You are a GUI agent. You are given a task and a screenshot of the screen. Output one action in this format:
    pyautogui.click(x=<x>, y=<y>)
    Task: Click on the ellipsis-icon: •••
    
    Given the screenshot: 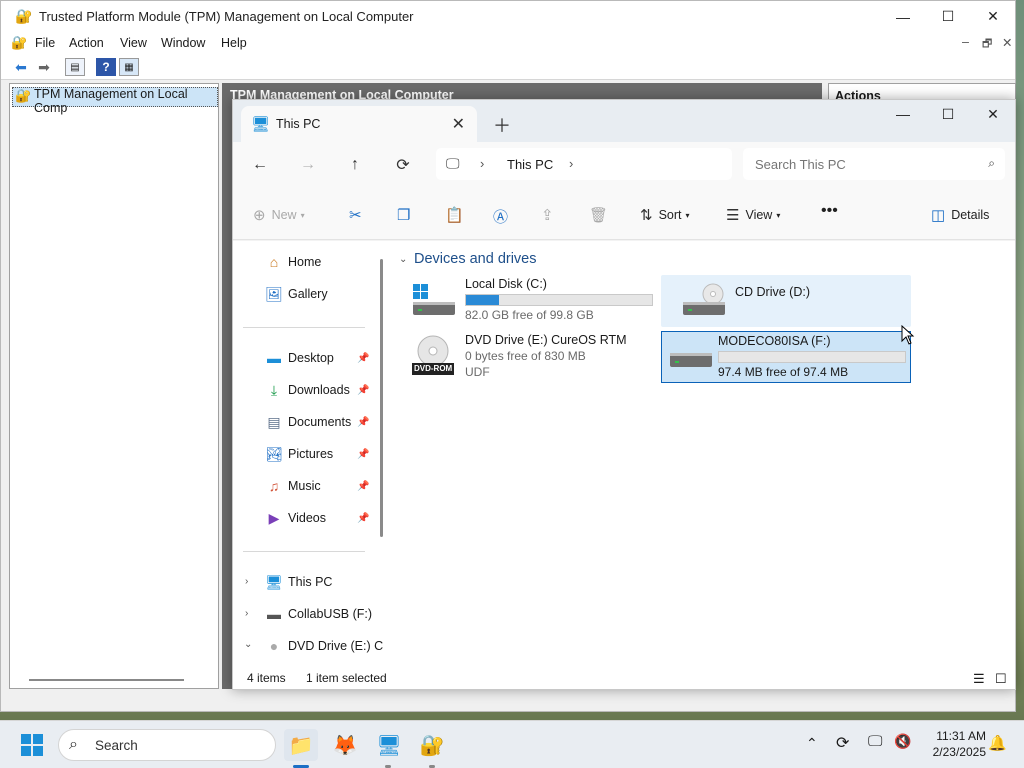 What is the action you would take?
    pyautogui.click(x=829, y=210)
    